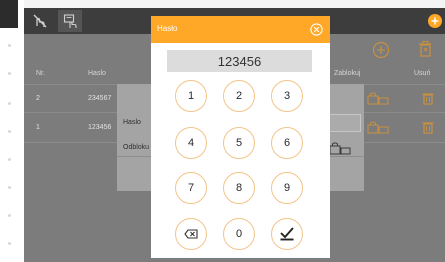 The height and width of the screenshot is (262, 445). Describe the element at coordinates (239, 61) in the screenshot. I see `password-display: 123456` at that location.